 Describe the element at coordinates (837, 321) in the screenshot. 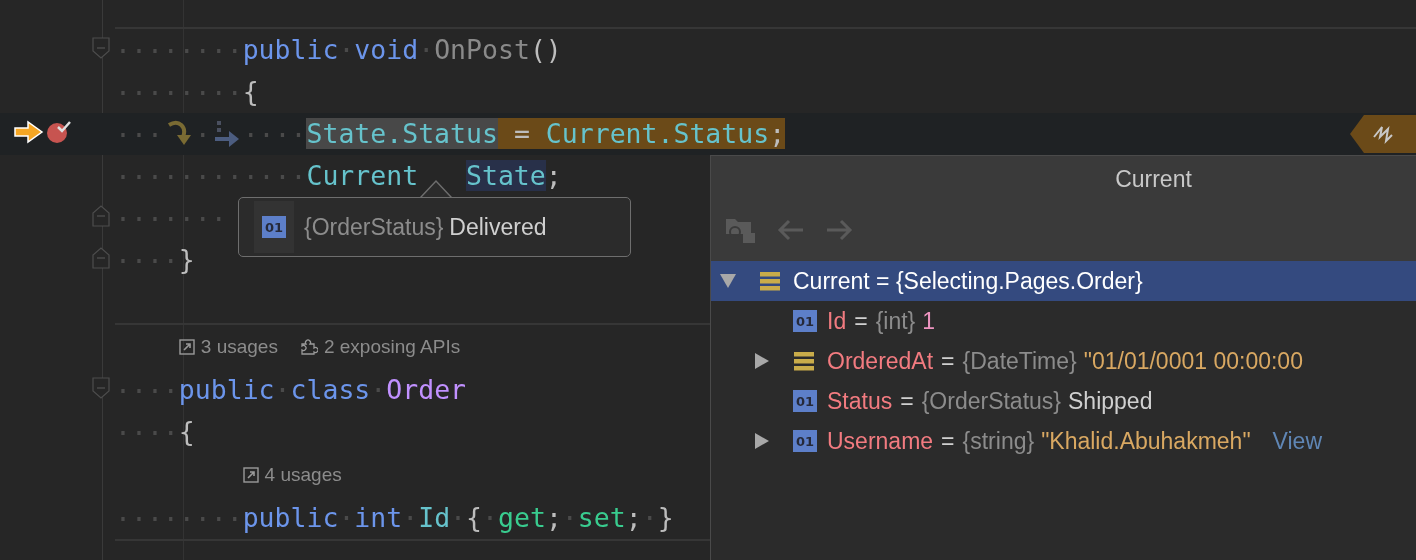

I see `variable-name: Id` at that location.